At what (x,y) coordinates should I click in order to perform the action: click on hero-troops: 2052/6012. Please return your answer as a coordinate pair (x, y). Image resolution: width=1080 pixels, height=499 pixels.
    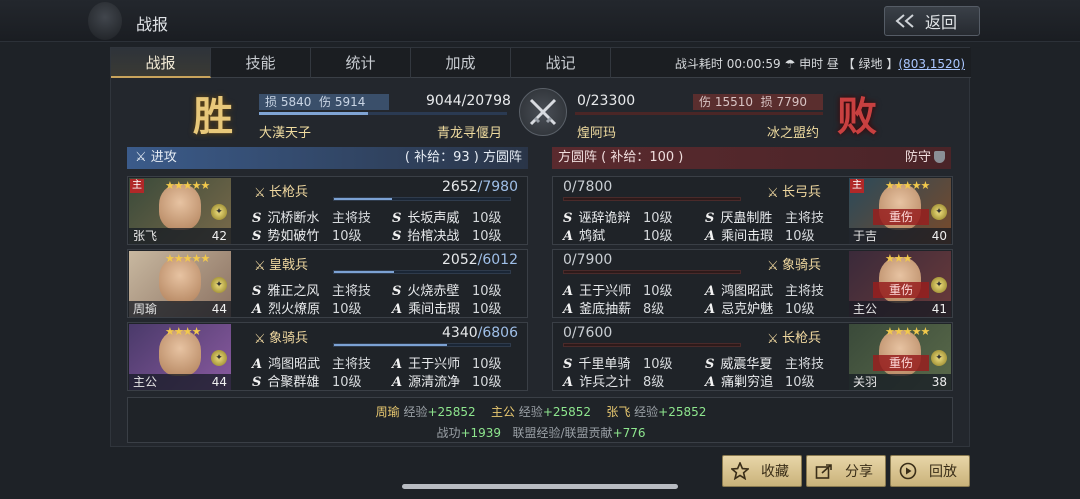
    Looking at the image, I should click on (480, 260).